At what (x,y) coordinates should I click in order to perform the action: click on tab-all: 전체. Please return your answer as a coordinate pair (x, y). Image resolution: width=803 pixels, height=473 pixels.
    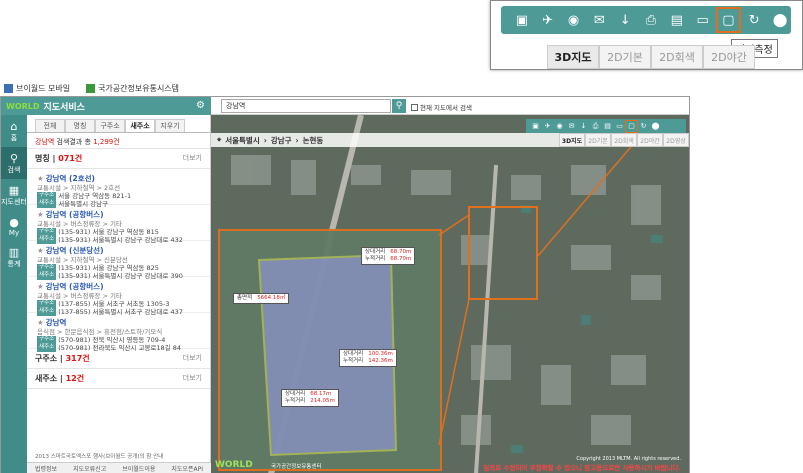
    Looking at the image, I should click on (50, 125).